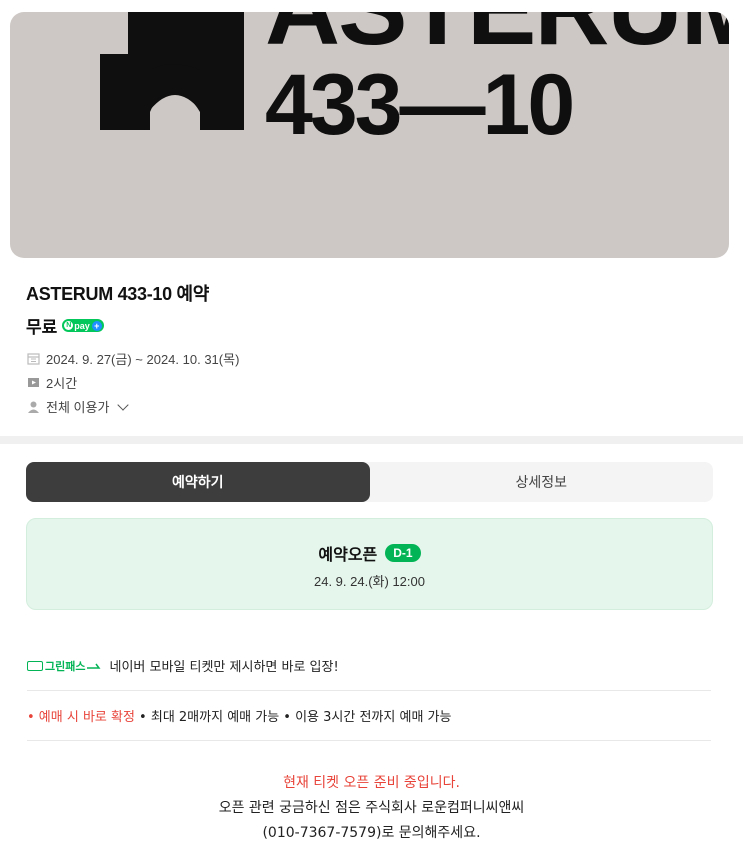 This screenshot has width=743, height=855. I want to click on asterum-logo-icon, so click(172, 71).